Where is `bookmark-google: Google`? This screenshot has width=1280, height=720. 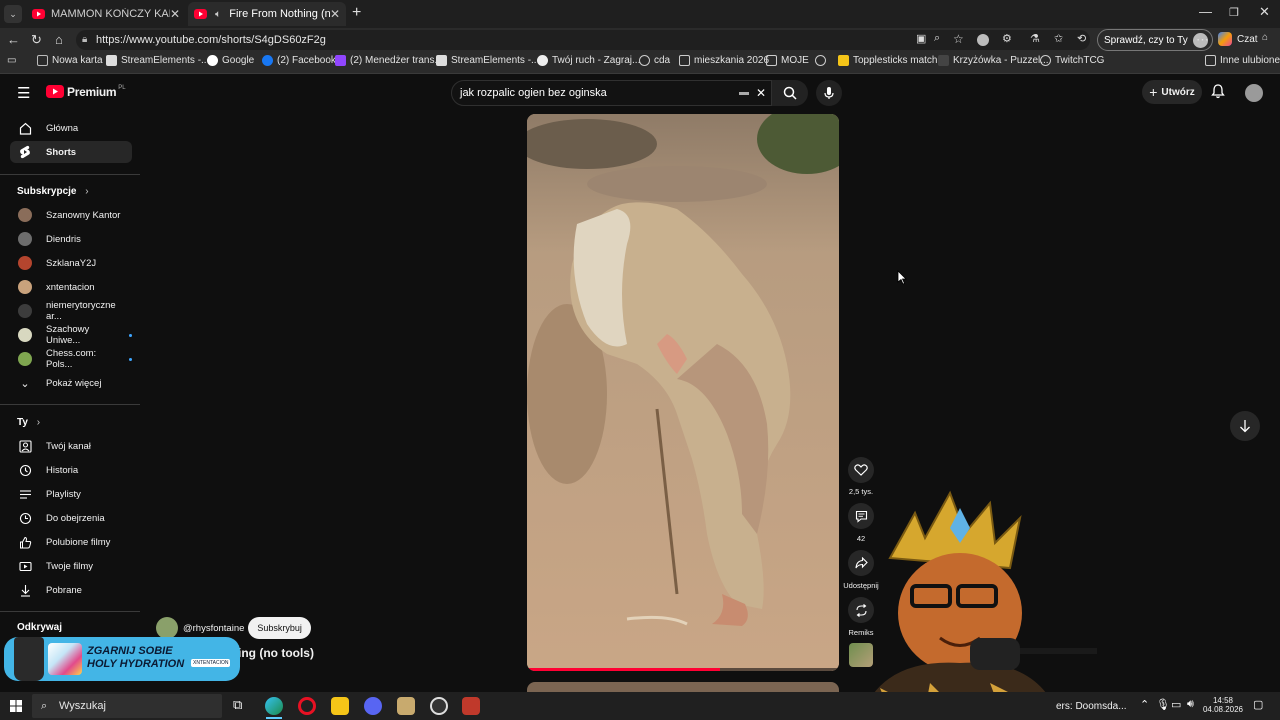
bookmark-google: Google is located at coordinates (230, 60).